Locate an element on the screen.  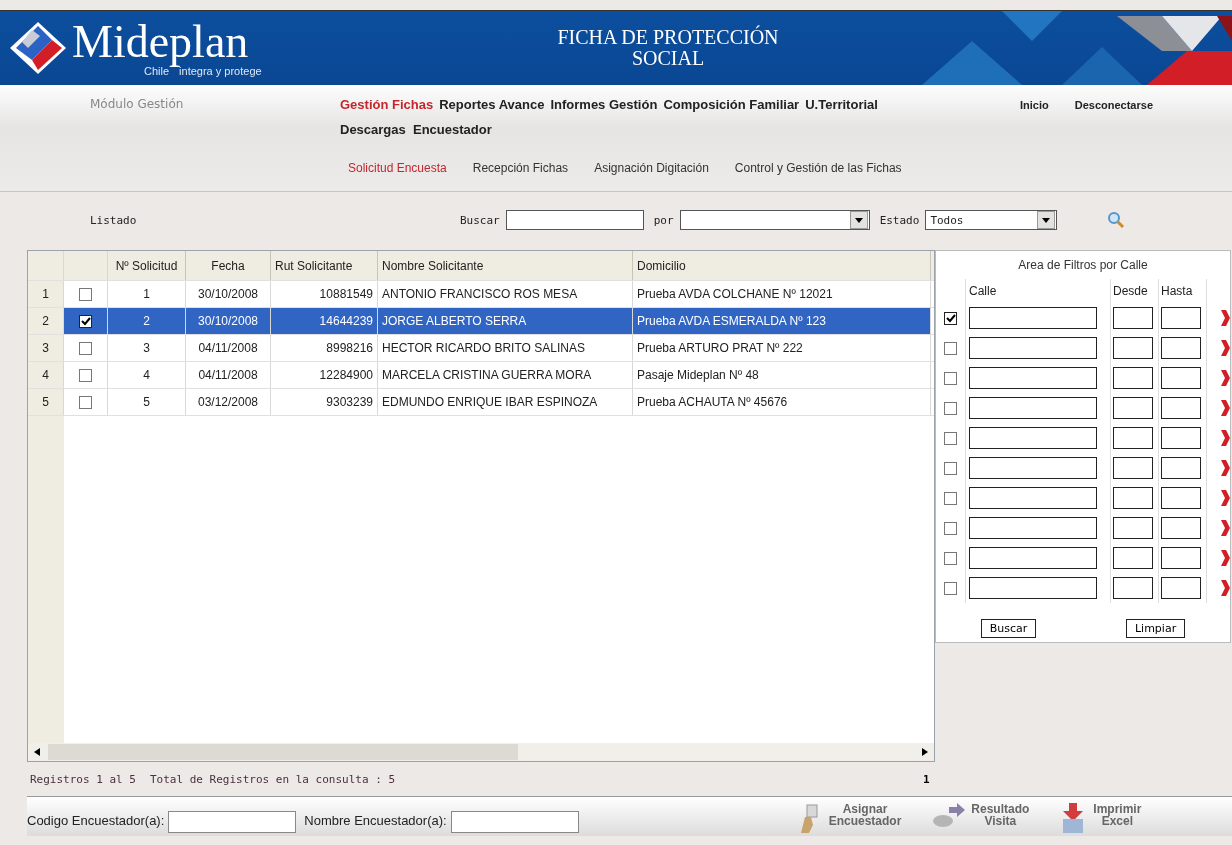
menu-item: Composición Familiar is located at coordinates (731, 104).